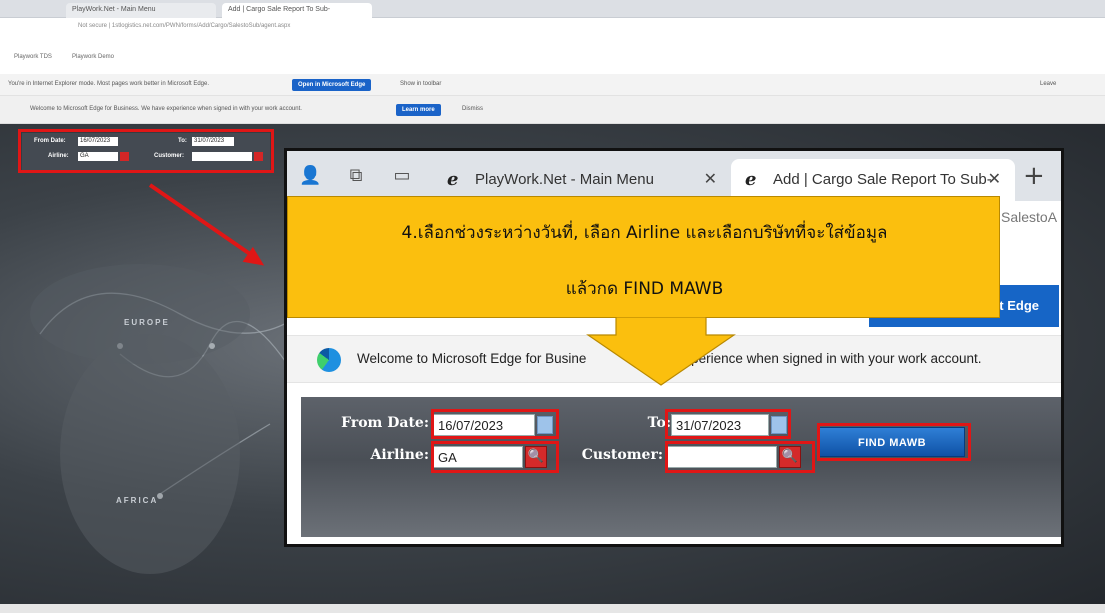  I want to click on tab-cargo-sale-report: e Add | Cargo Sale Report To Sub- ✕, so click(873, 180).